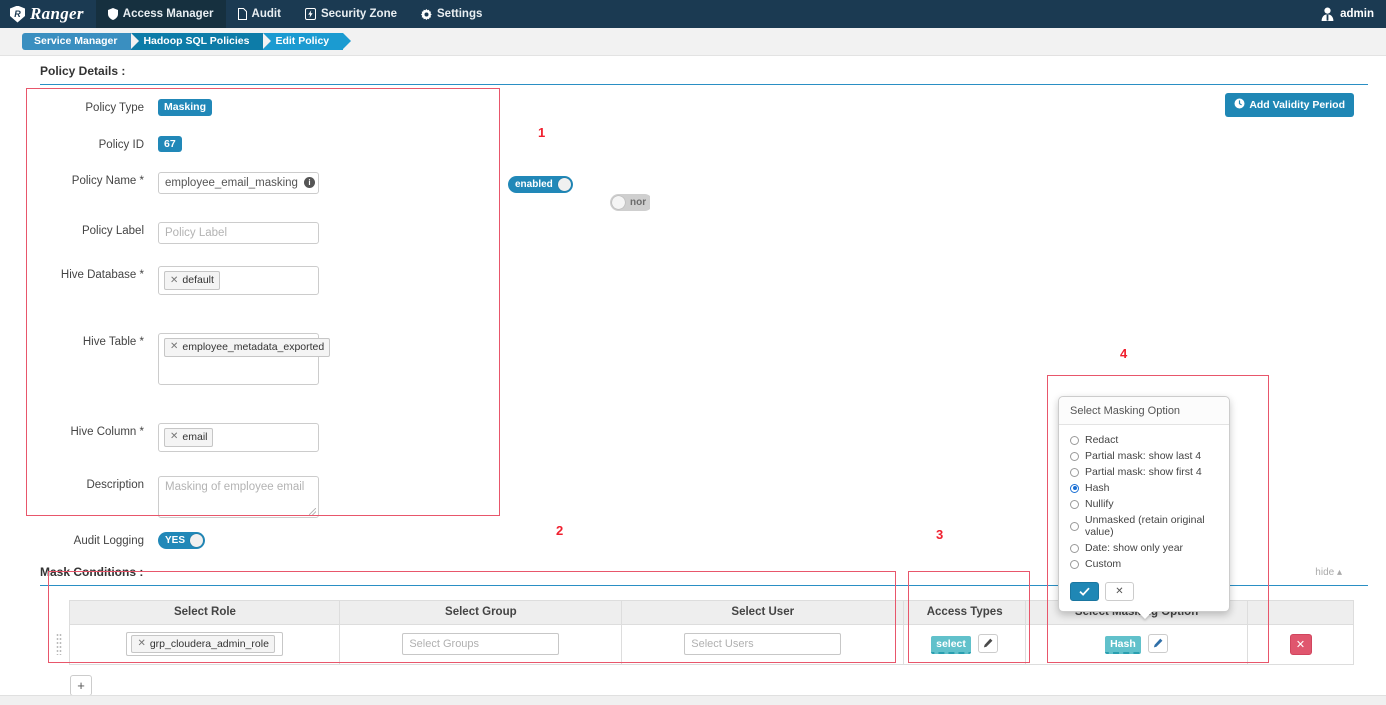 This screenshot has width=1386, height=705. What do you see at coordinates (192, 280) in the screenshot?
I see `token-chip: ✕ default` at bounding box center [192, 280].